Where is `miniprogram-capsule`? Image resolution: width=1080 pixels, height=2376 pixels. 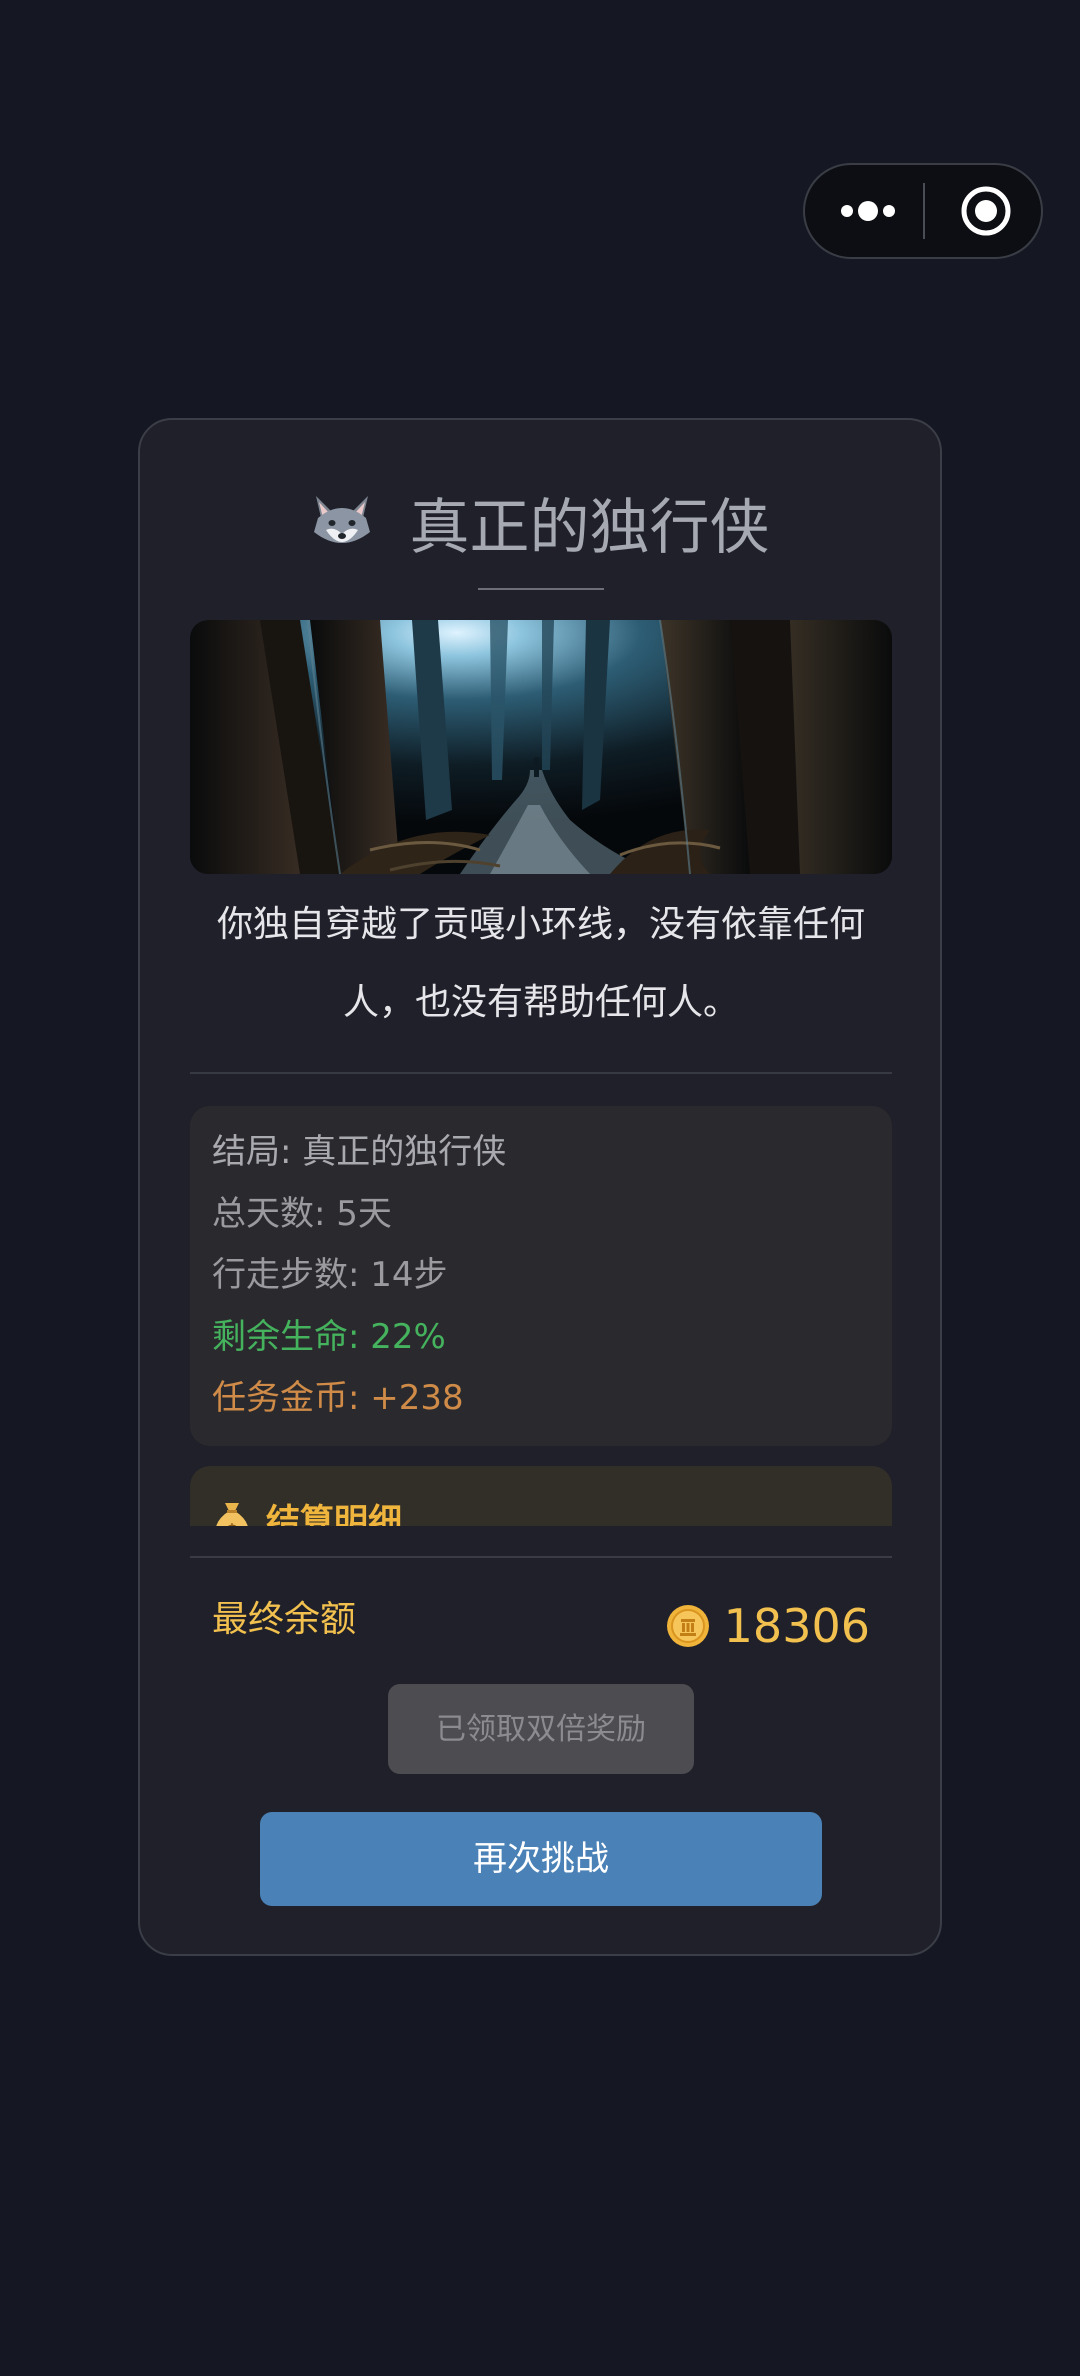 miniprogram-capsule is located at coordinates (923, 211).